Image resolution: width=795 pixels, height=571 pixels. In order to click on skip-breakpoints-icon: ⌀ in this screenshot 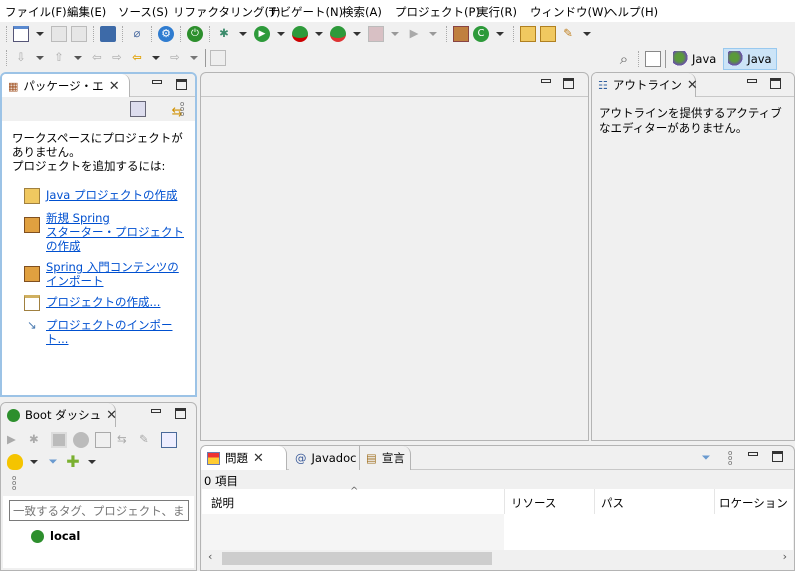, I will do `click(137, 34)`.